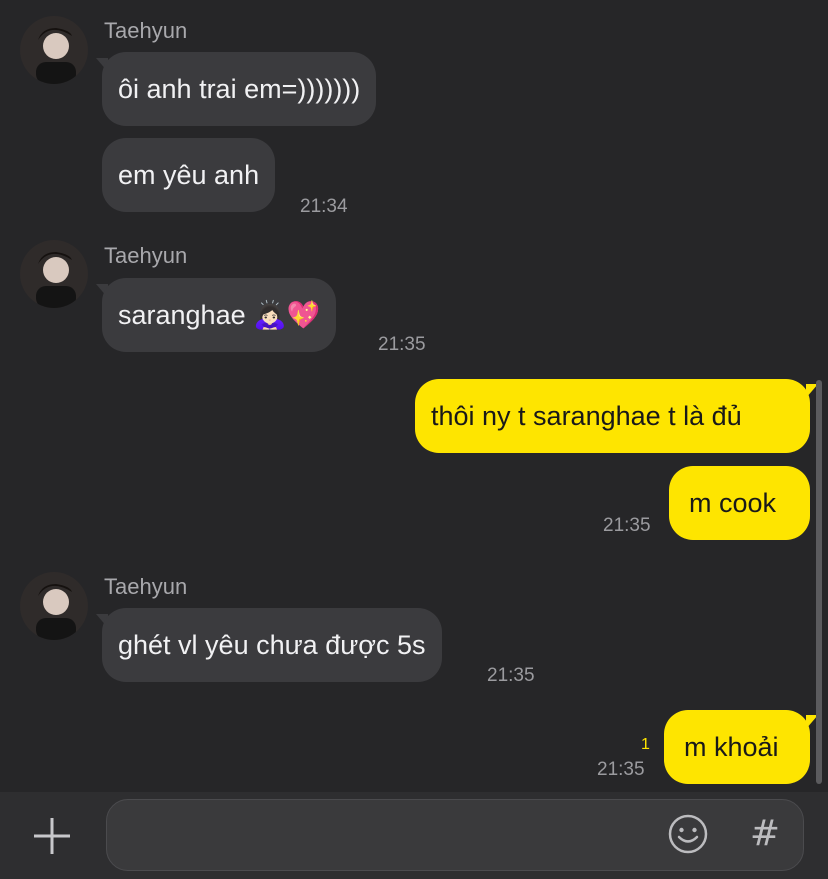 The image size is (828, 879). I want to click on plus-button, so click(52, 836).